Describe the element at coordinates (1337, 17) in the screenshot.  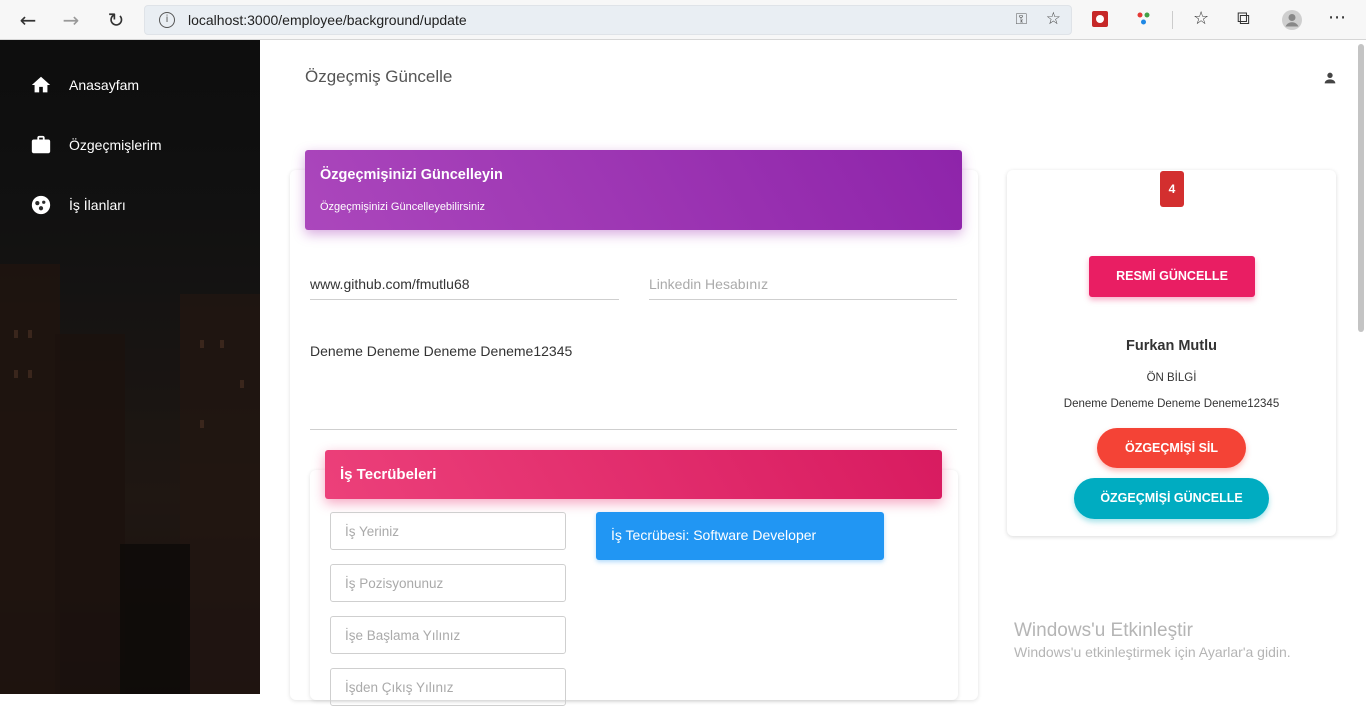
I see `more-icon: ⋯` at that location.